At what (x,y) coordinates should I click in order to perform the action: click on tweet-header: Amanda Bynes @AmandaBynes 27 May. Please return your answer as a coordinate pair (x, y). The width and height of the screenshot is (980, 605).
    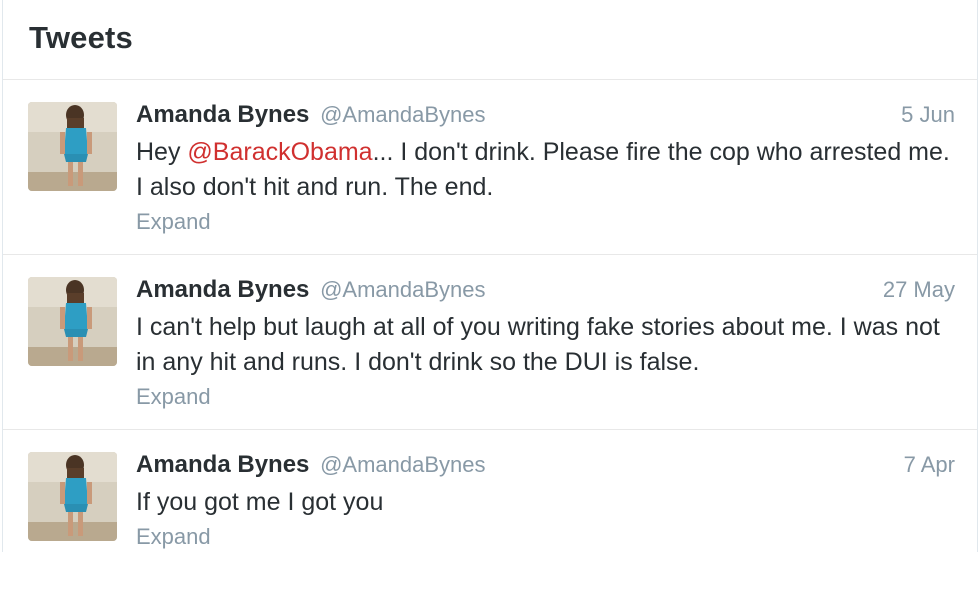
    Looking at the image, I should click on (545, 291).